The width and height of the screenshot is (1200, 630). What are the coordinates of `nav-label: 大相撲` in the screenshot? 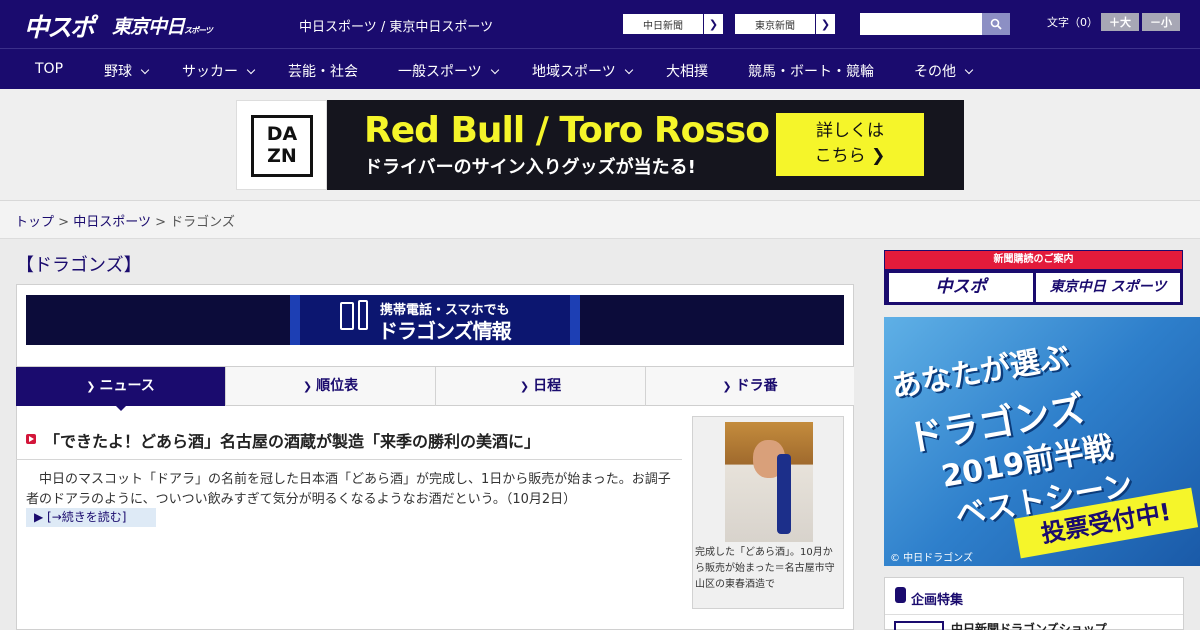 It's located at (687, 72).